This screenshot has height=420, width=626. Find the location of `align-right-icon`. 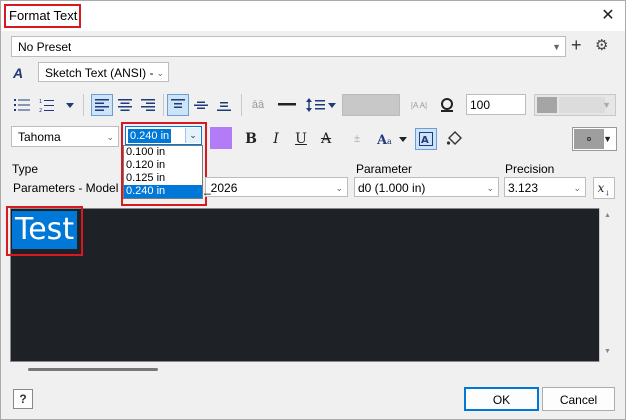

align-right-icon is located at coordinates (148, 105).